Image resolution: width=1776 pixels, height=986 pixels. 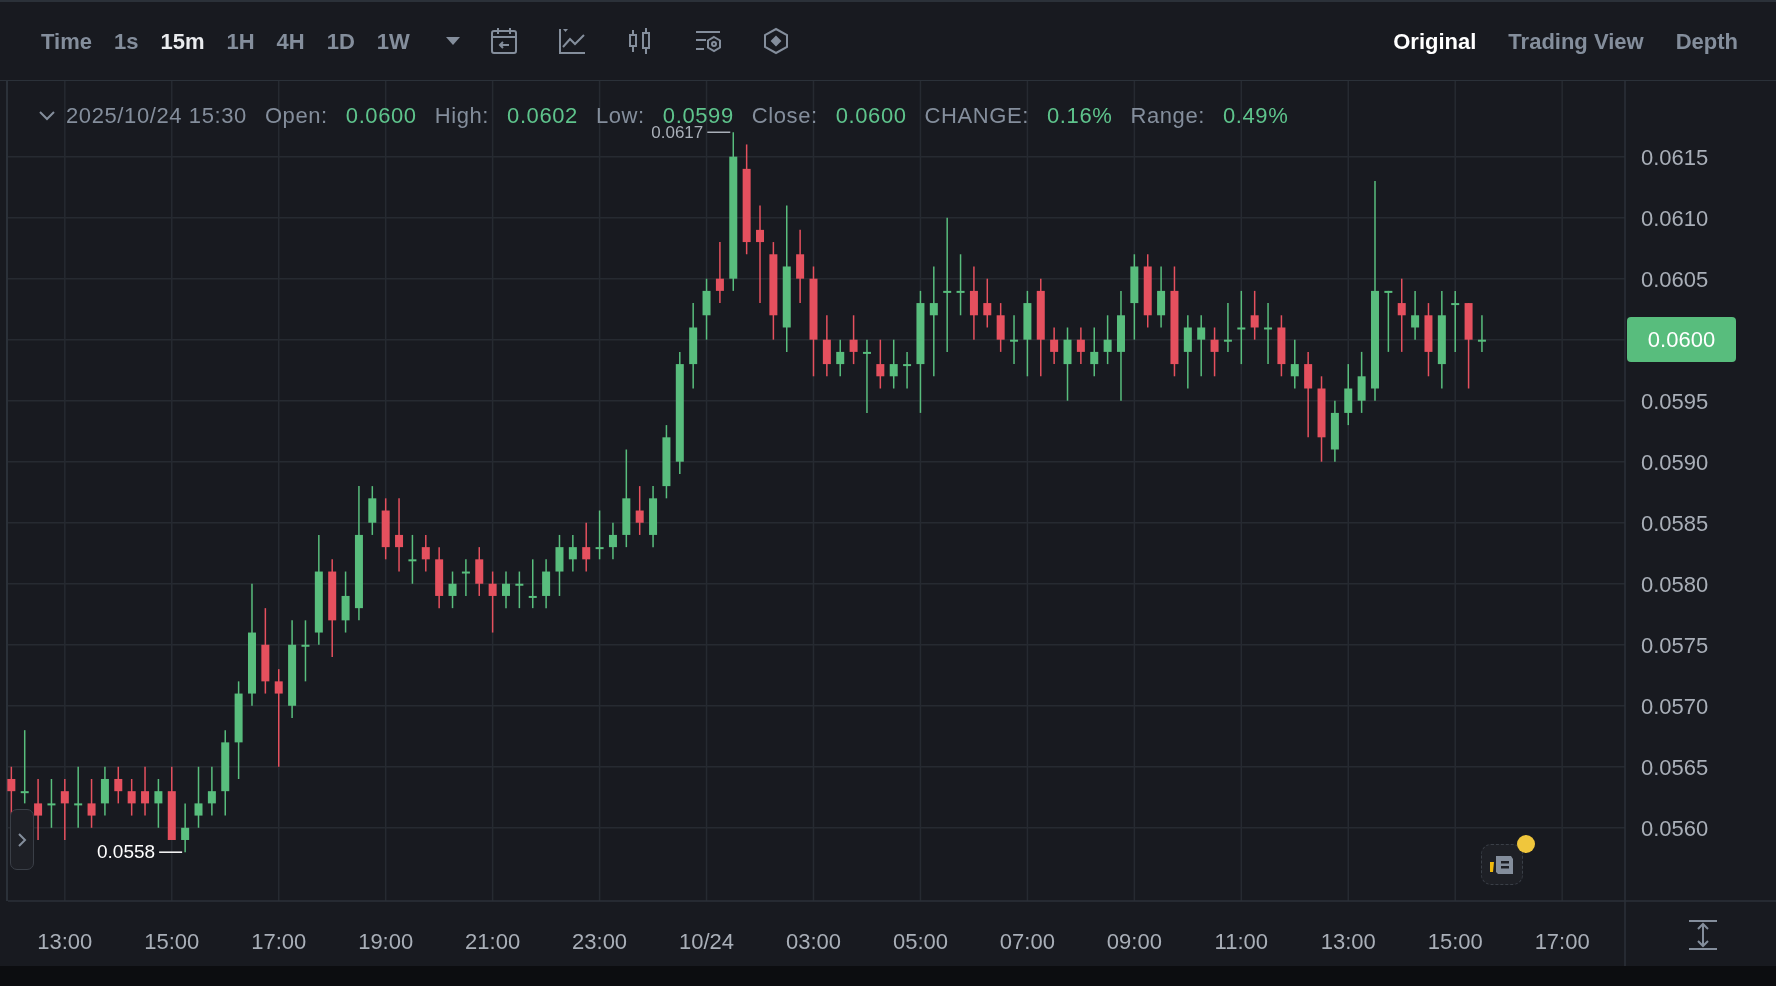 I want to click on interval-tab: 1H, so click(x=240, y=41).